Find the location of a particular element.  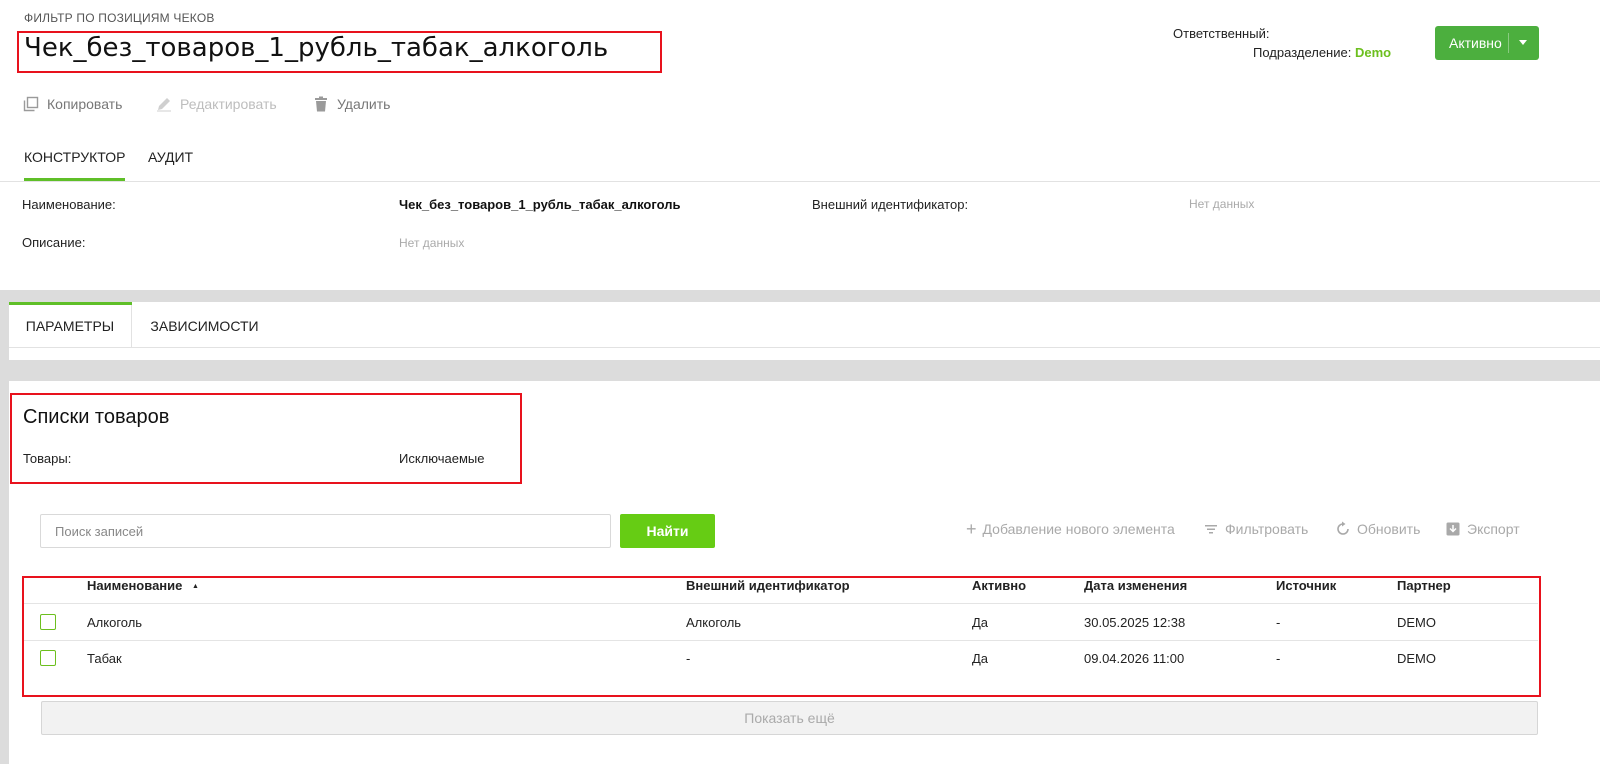

goods-value: Исключаемые is located at coordinates (442, 458).